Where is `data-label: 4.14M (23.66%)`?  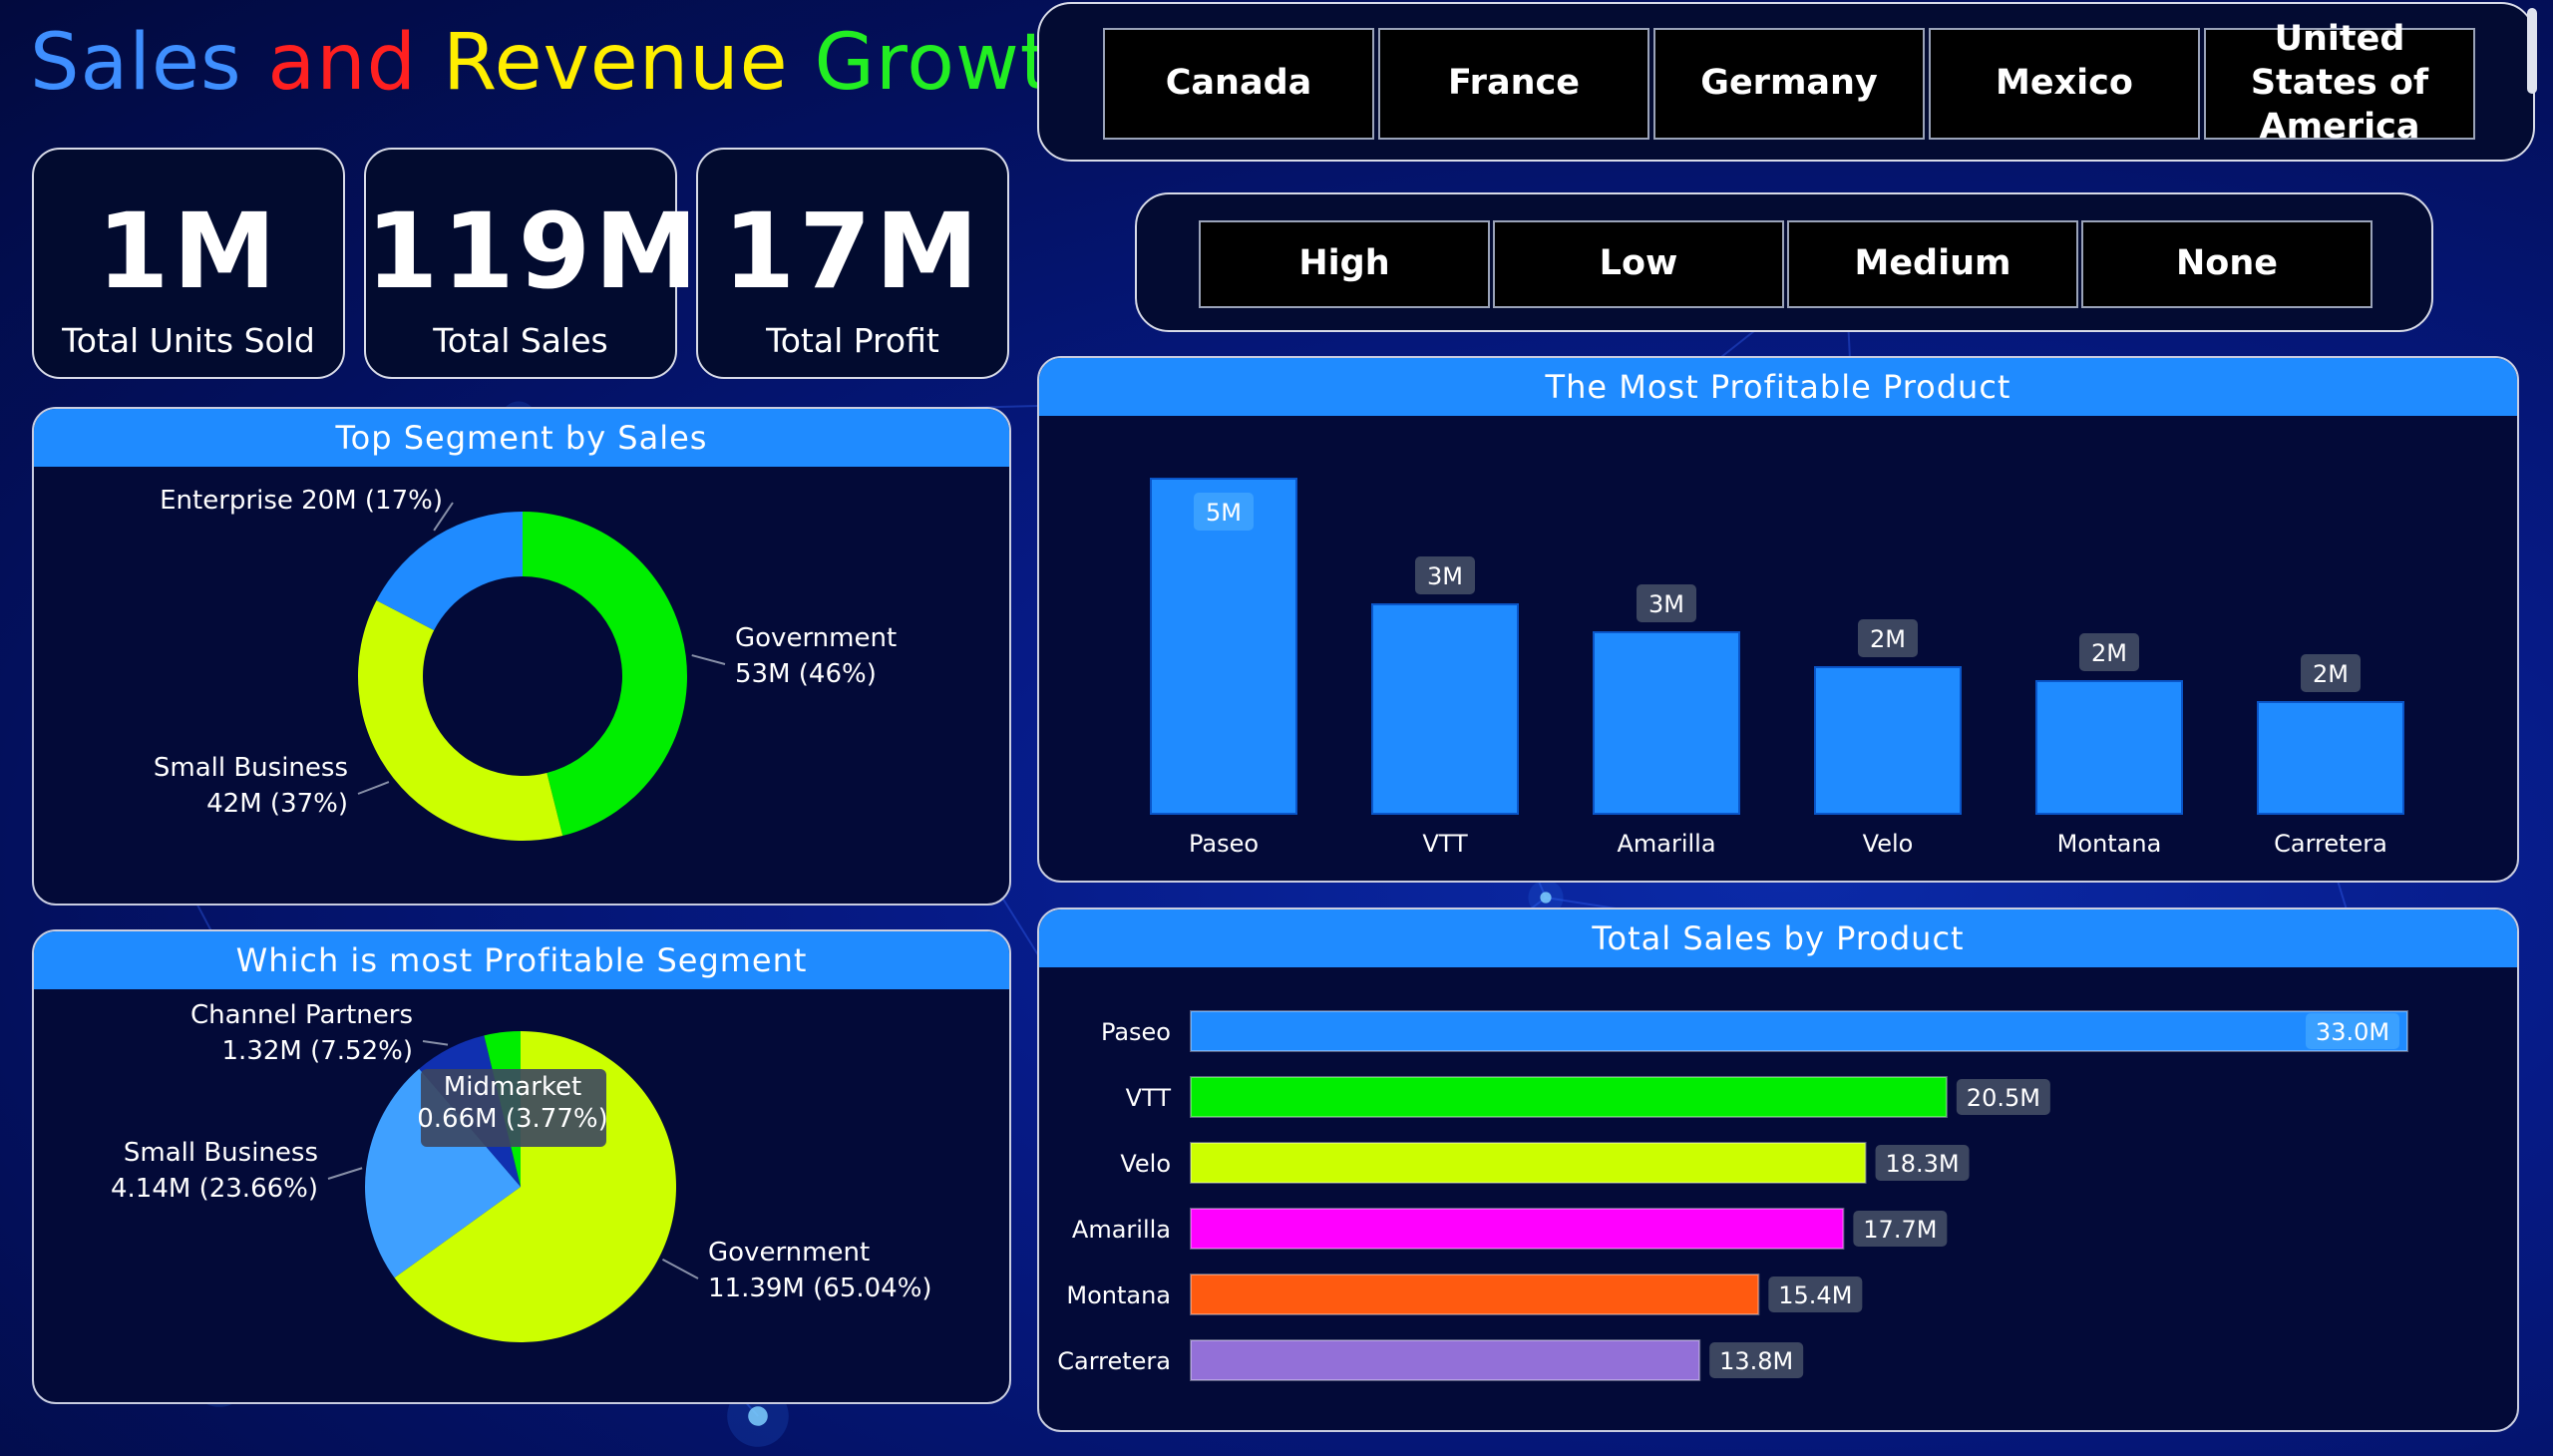
data-label: 4.14M (23.66%) is located at coordinates (214, 1189).